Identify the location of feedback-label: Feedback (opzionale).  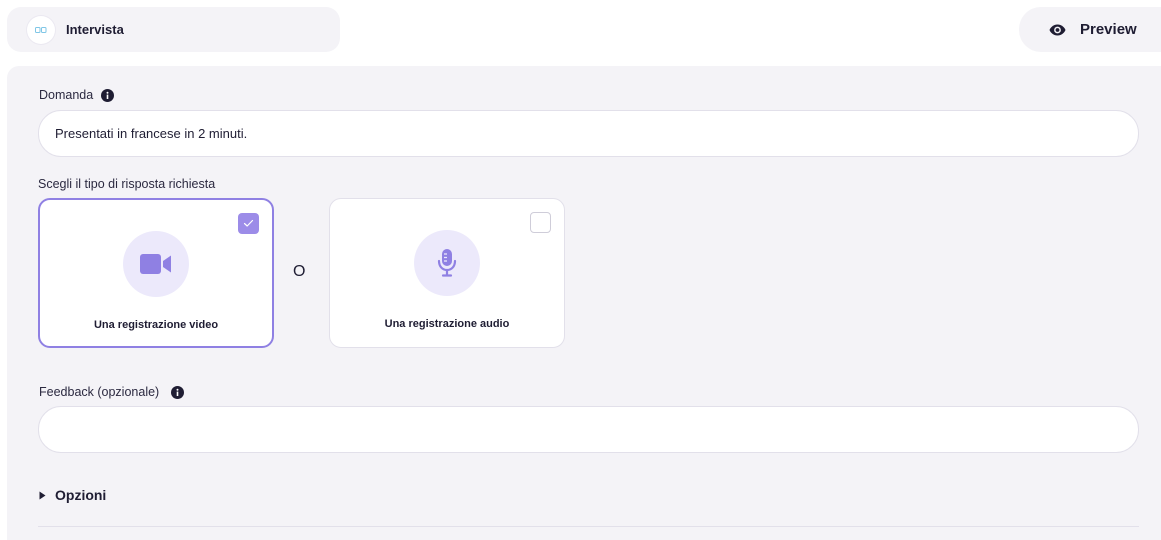
(99, 392).